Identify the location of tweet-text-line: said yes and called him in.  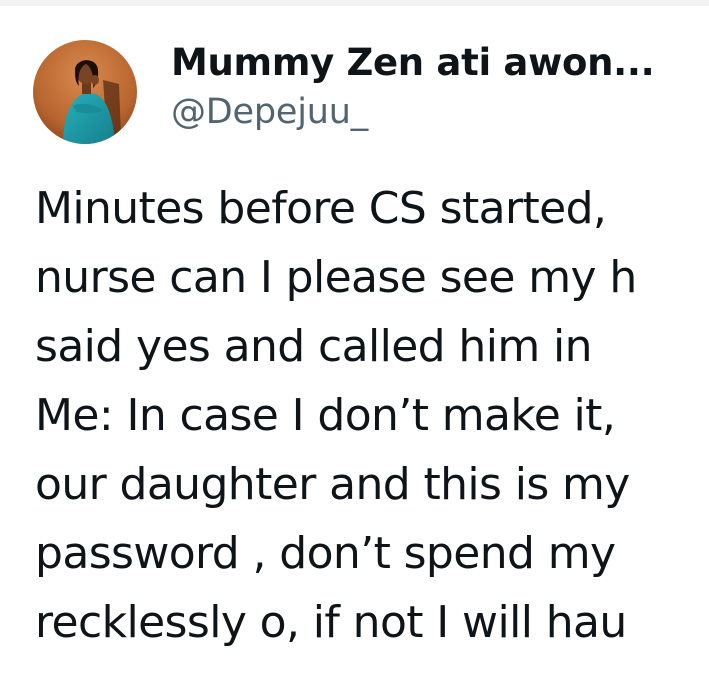
(313, 346).